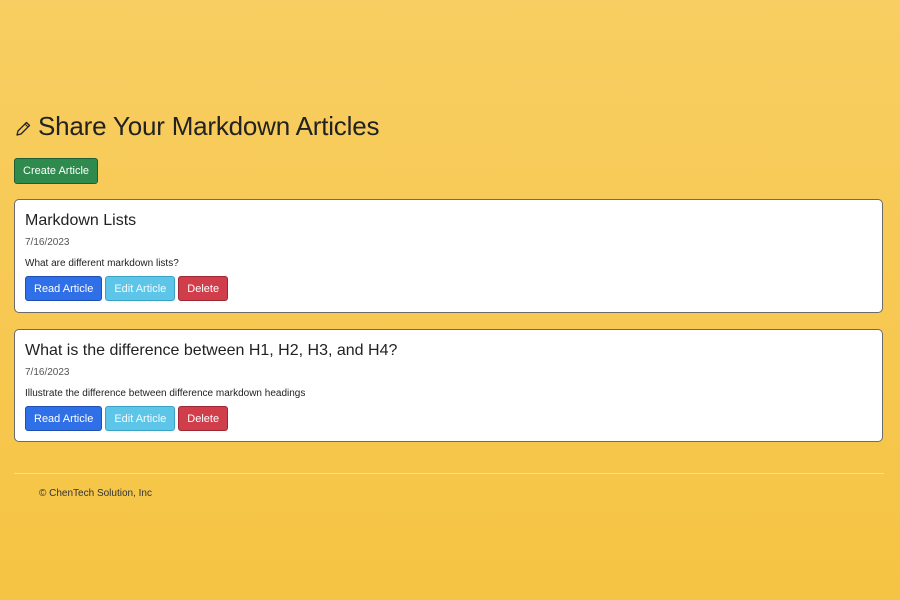  Describe the element at coordinates (449, 473) in the screenshot. I see `footer-divider` at that location.